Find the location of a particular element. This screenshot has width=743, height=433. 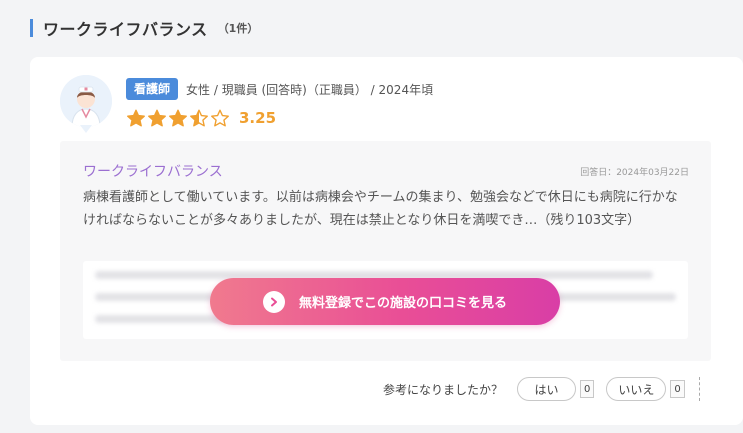

helpful-yes-button: はい is located at coordinates (547, 389).